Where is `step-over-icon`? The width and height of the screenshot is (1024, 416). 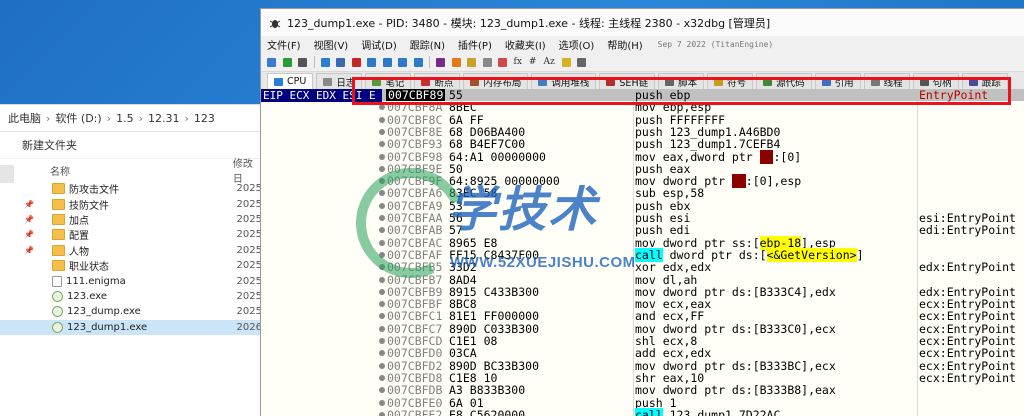 step-over-icon is located at coordinates (387, 62).